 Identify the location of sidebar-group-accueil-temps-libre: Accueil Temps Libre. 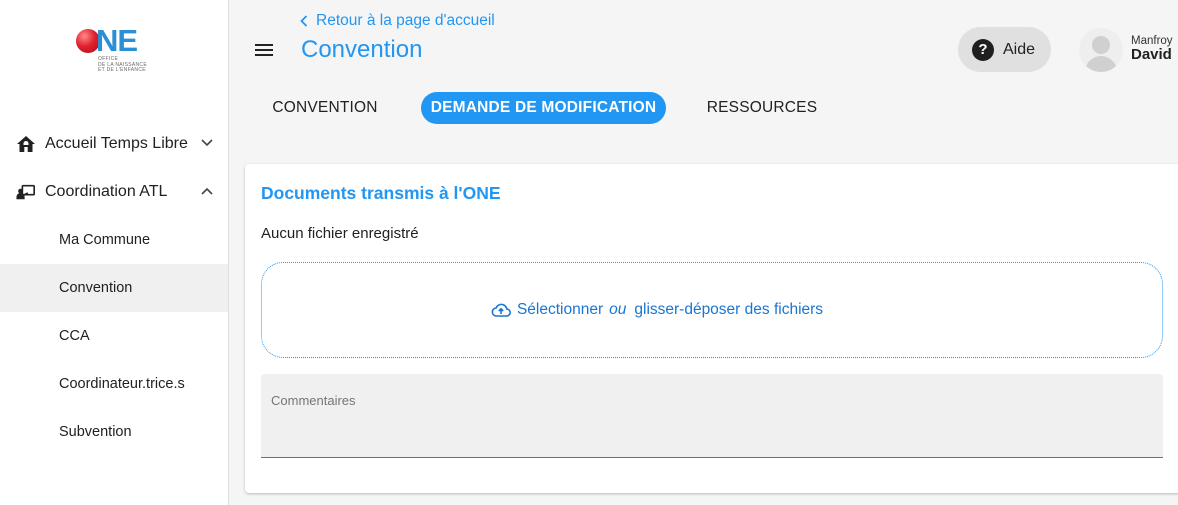
(114, 144).